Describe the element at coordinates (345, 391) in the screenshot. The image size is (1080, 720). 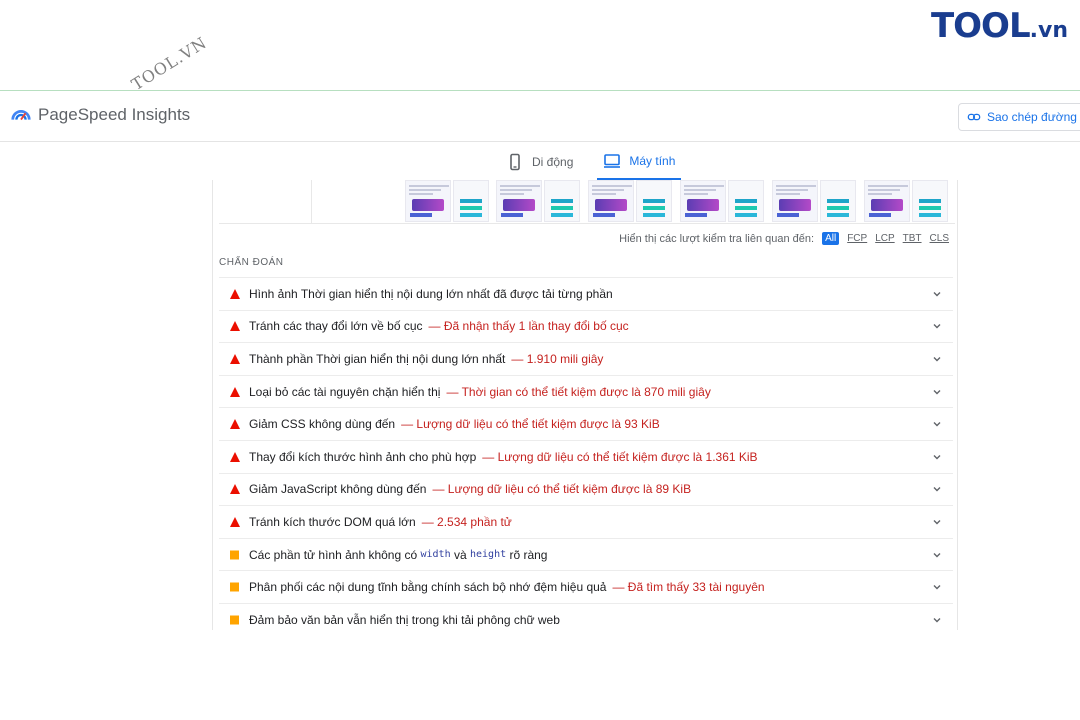
I see `audit-title: Loại bỏ các tài nguyên chặn hiển thị` at that location.